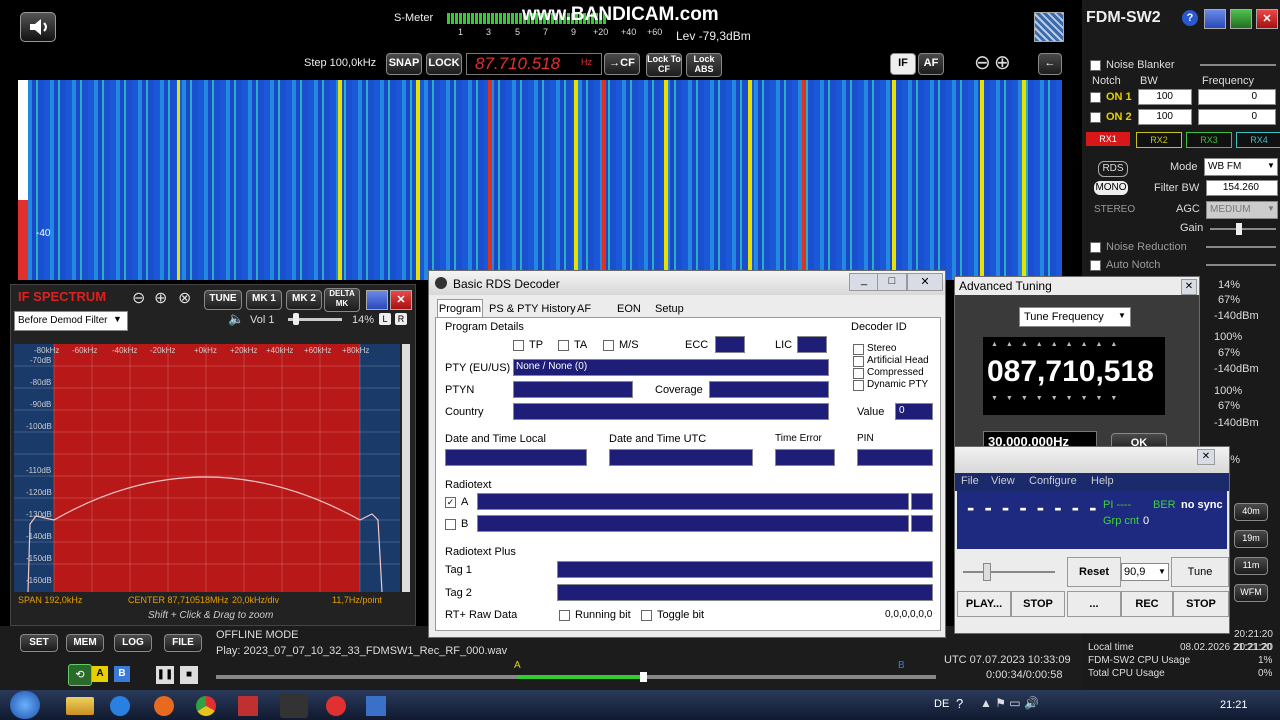 This screenshot has width=1280, height=720. I want to click on notch1-freq: 0, so click(1237, 97).